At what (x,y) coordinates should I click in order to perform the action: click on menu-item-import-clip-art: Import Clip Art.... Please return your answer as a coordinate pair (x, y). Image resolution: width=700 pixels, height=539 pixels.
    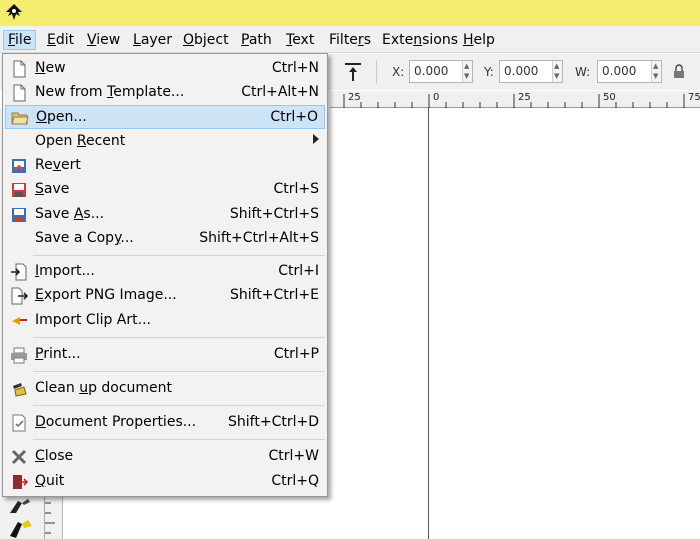
    Looking at the image, I should click on (165, 321).